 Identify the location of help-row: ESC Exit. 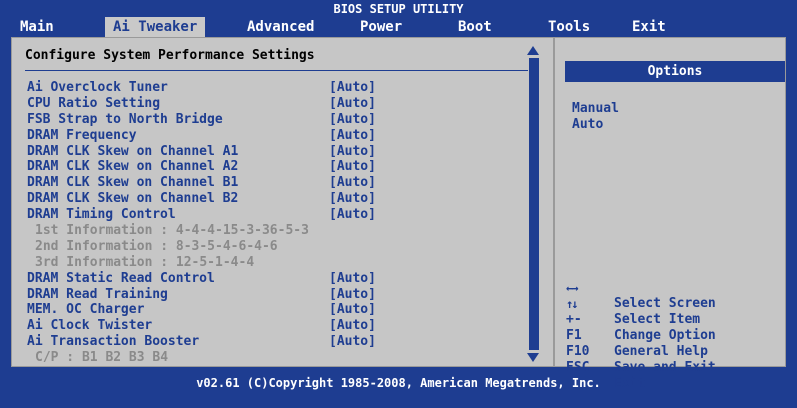
(676, 367).